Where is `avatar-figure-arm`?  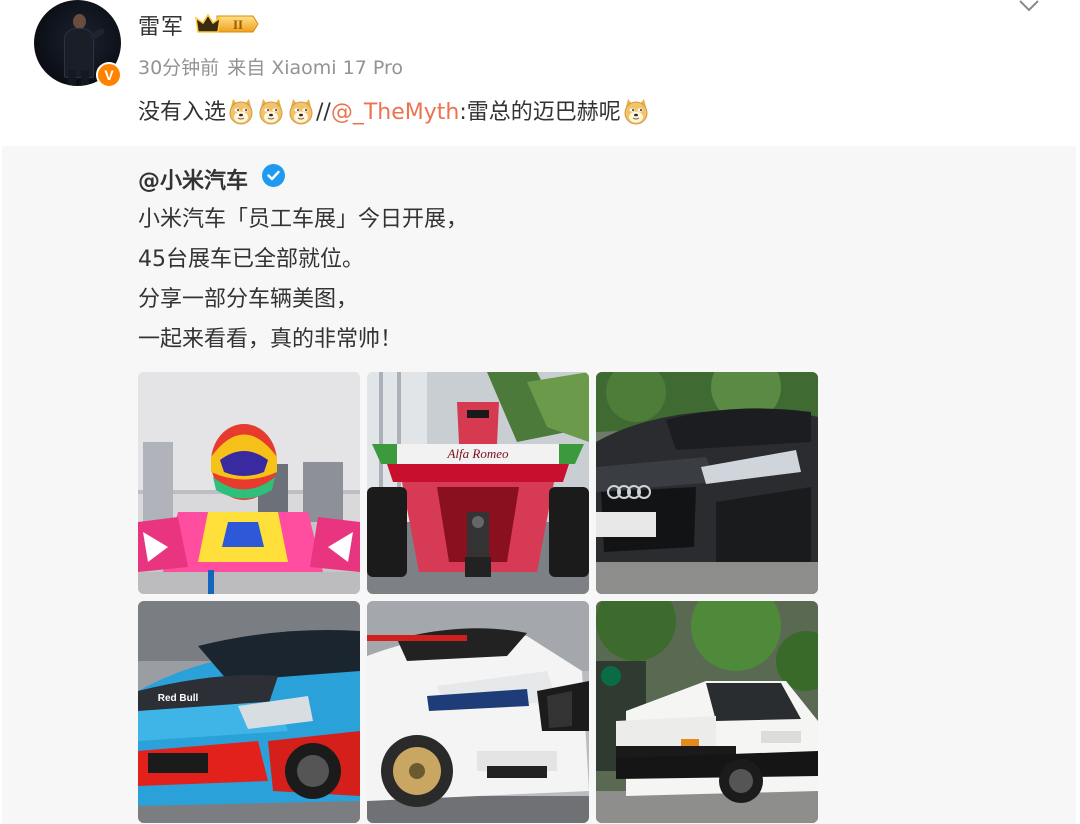 avatar-figure-arm is located at coordinates (97, 34).